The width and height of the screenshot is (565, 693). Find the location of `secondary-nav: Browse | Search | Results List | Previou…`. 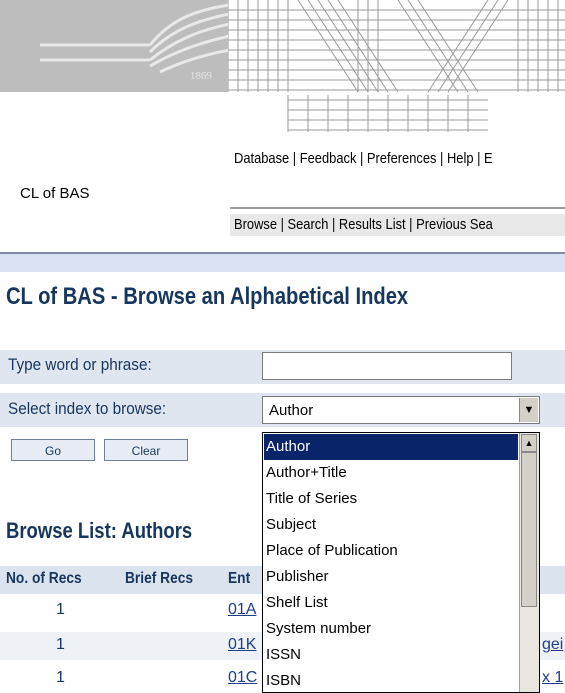

secondary-nav: Browse | Search | Results List | Previou… is located at coordinates (397, 225).